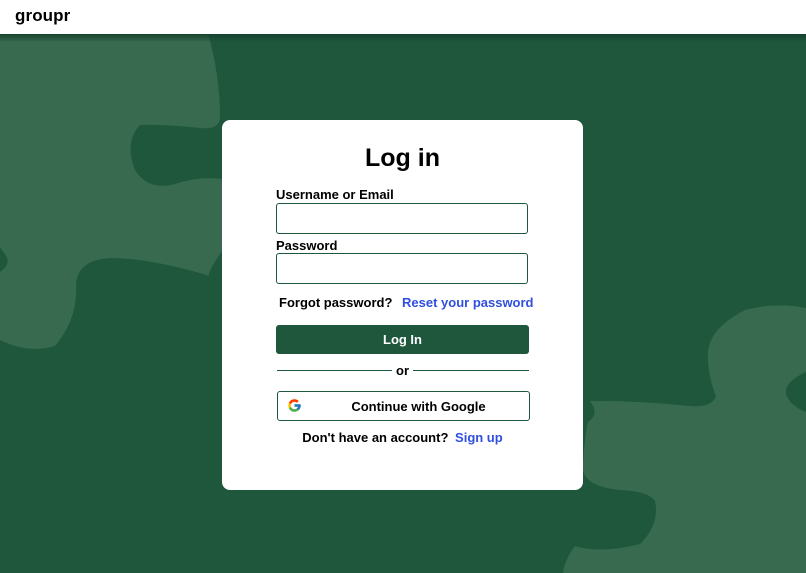 This screenshot has height=573, width=806. I want to click on google-g-icon, so click(294, 405).